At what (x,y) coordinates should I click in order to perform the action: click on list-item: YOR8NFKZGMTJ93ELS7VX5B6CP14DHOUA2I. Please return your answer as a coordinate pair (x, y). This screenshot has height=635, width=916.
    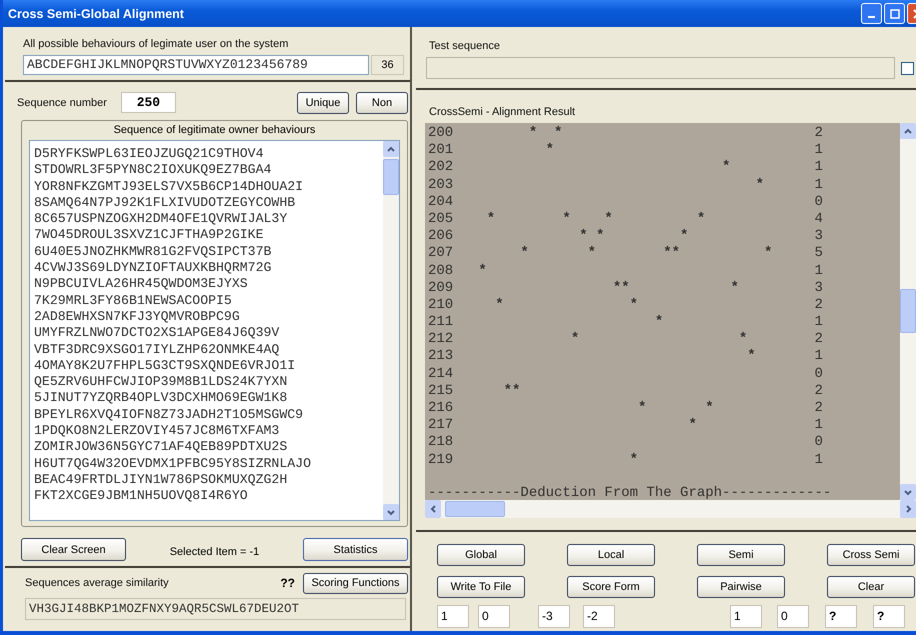
    Looking at the image, I should click on (208, 186).